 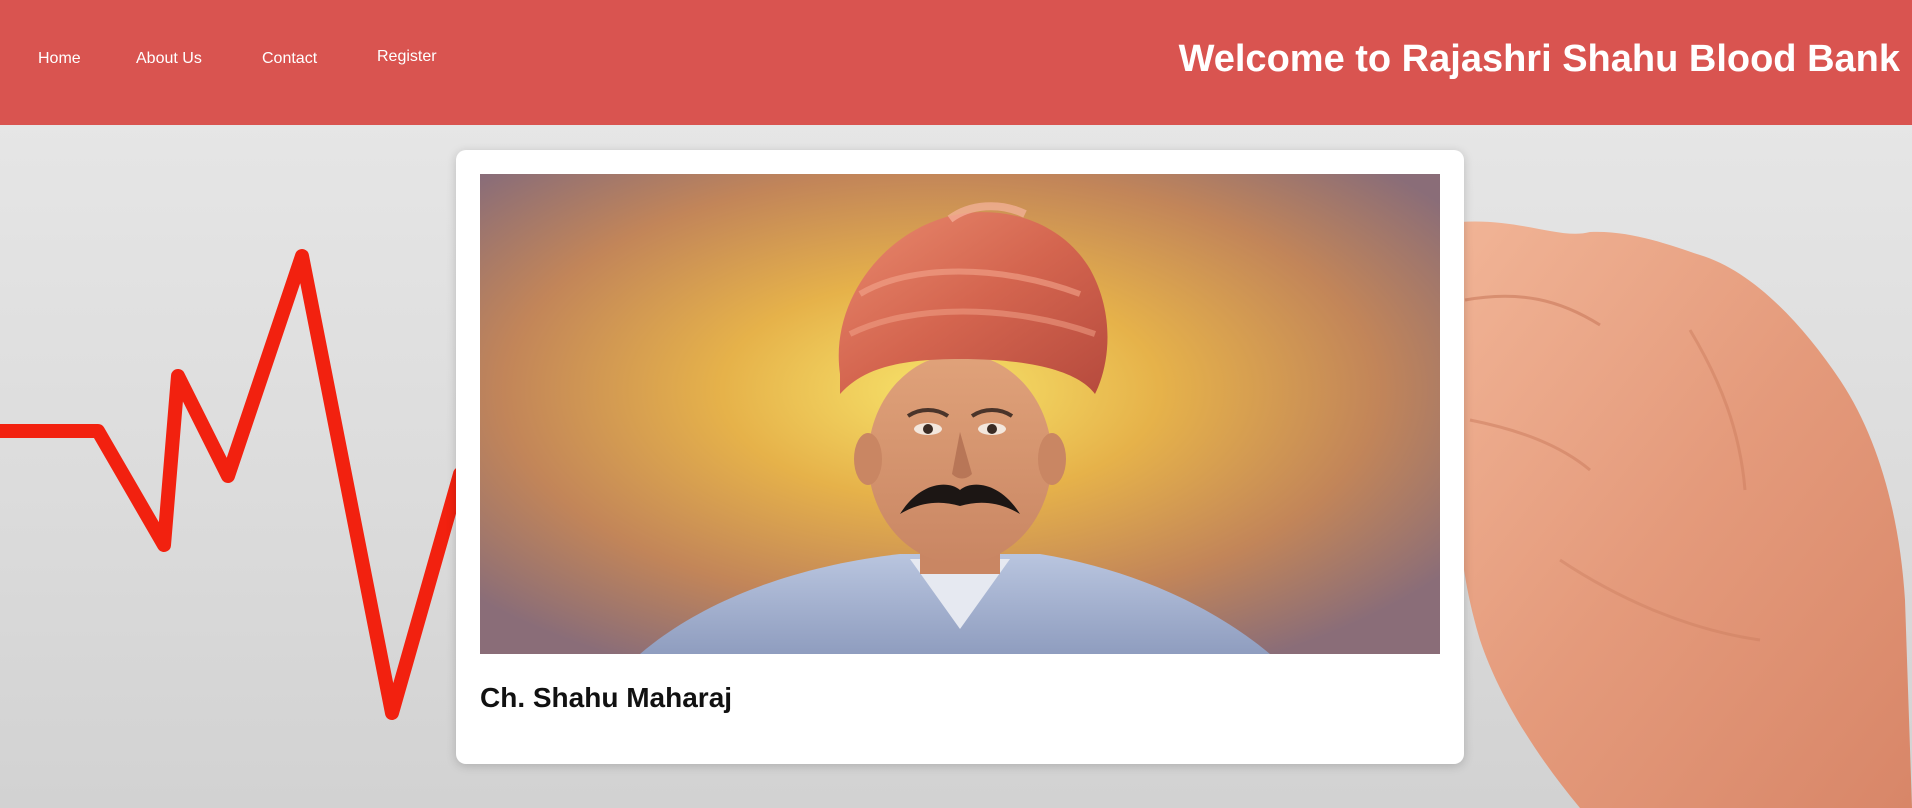 I want to click on nav-about-us-link: About Us, so click(x=169, y=59).